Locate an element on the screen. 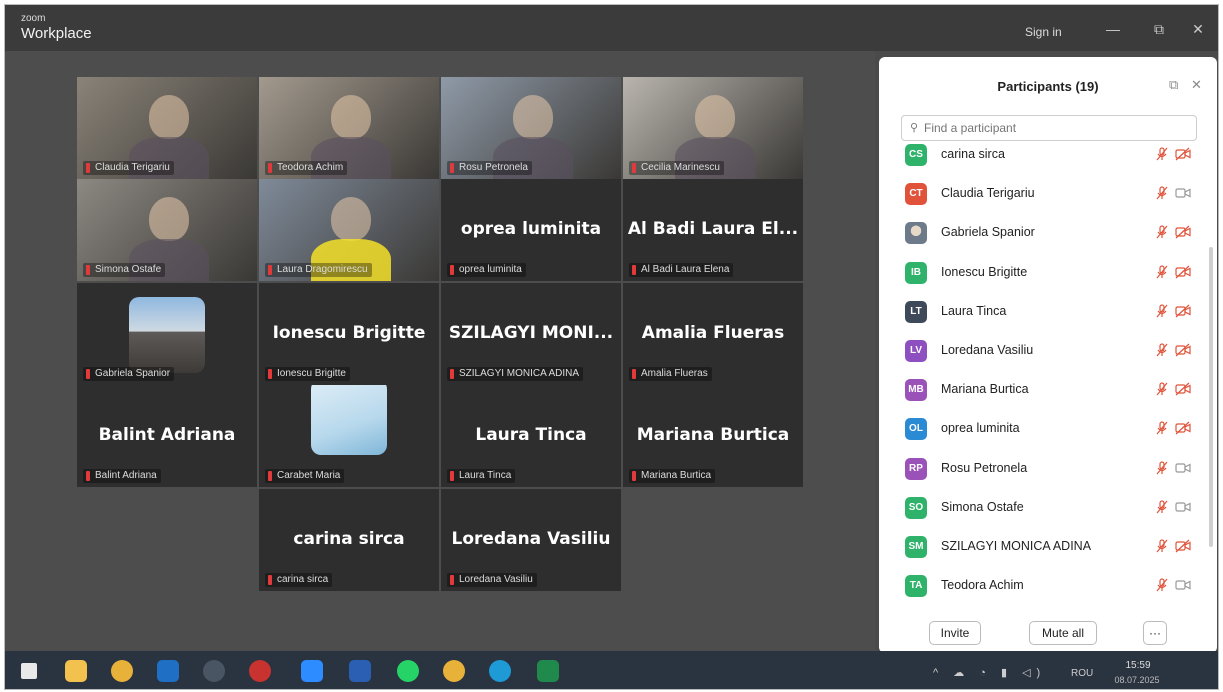 The height and width of the screenshot is (692, 1223). participant-row: IB Ionescu Brigitte is located at coordinates (1048, 273).